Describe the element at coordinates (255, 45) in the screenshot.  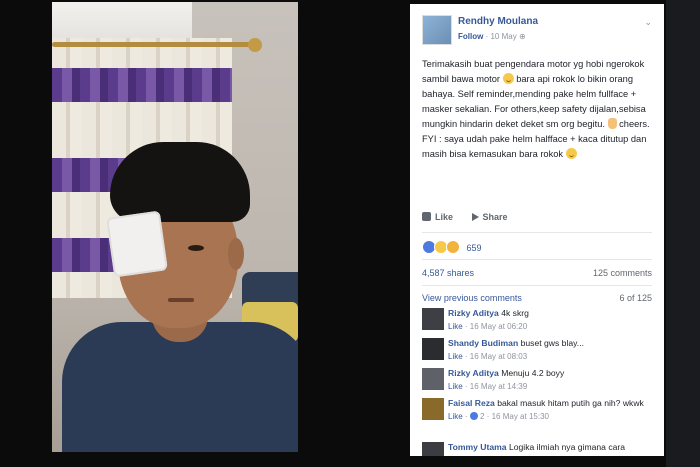
I see `curtain-rod-end` at that location.